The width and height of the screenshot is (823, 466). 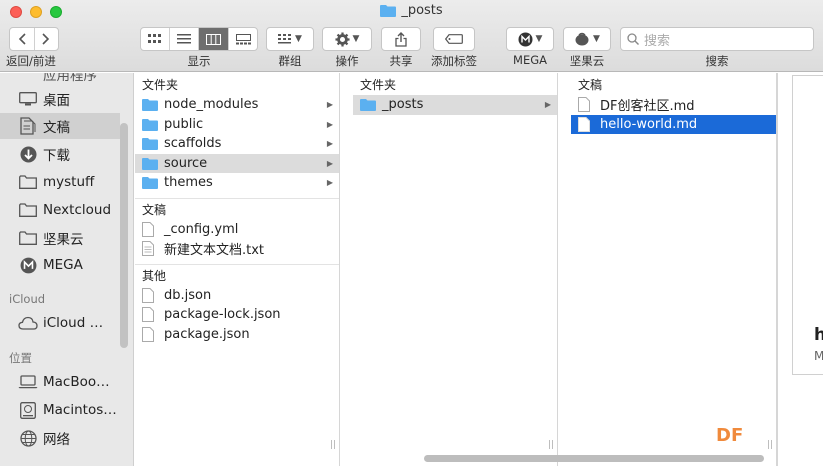 What do you see at coordinates (60, 265) in the screenshot?
I see `sidebar-item-mega: MEGA` at bounding box center [60, 265].